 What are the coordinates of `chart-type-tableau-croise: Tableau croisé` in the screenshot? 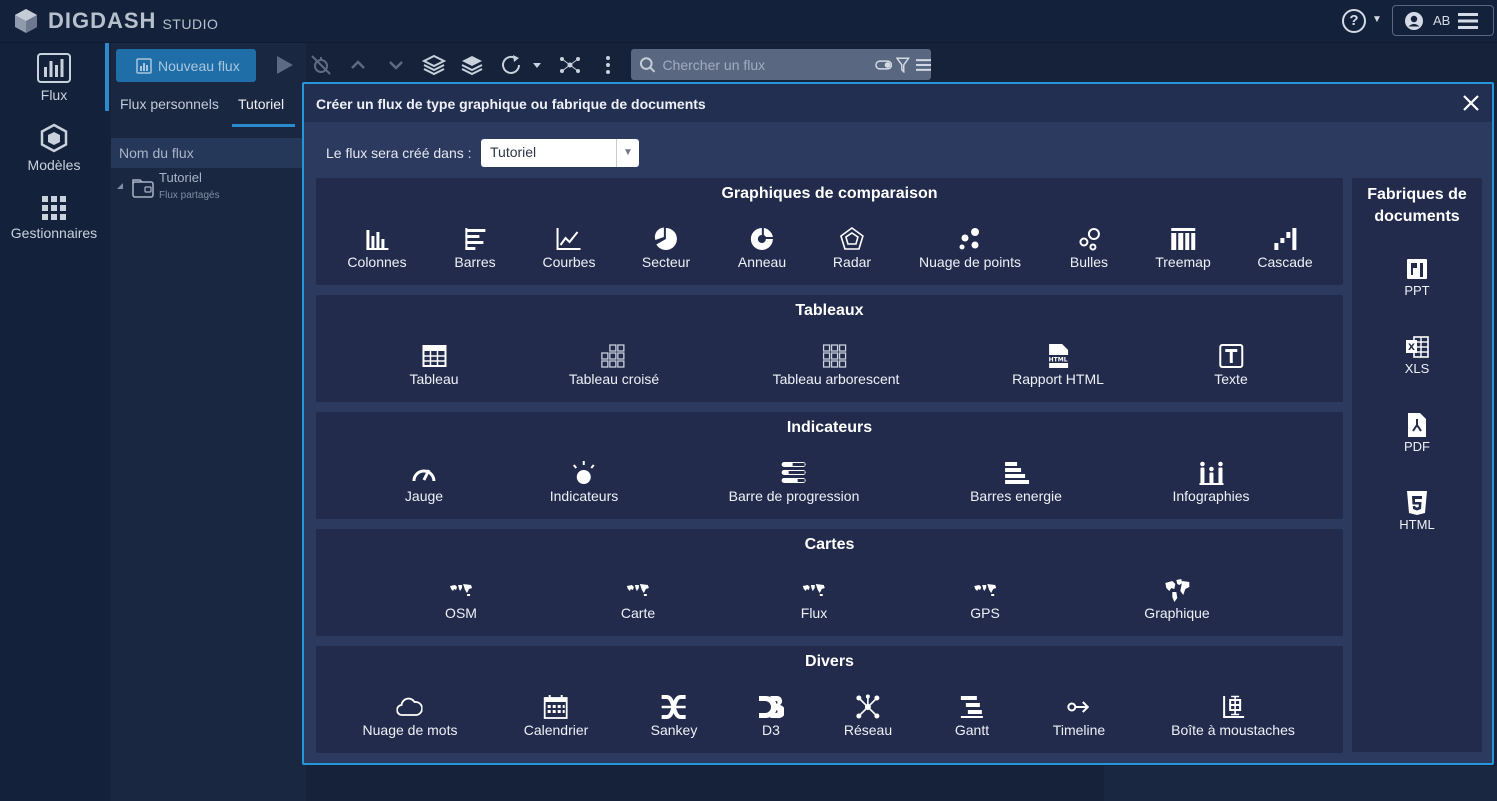 It's located at (614, 365).